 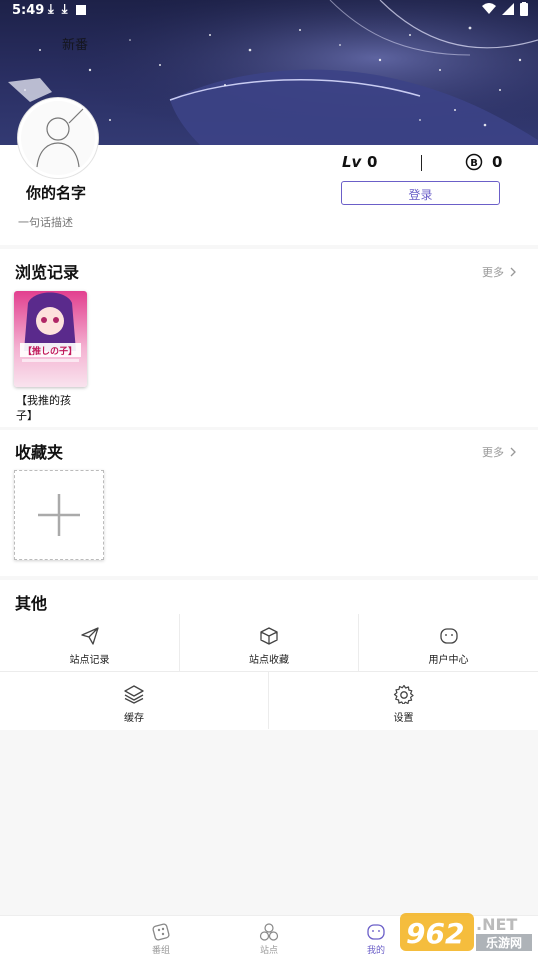 I want to click on watermark-logo: 962 .NET 乐游网, so click(x=466, y=932).